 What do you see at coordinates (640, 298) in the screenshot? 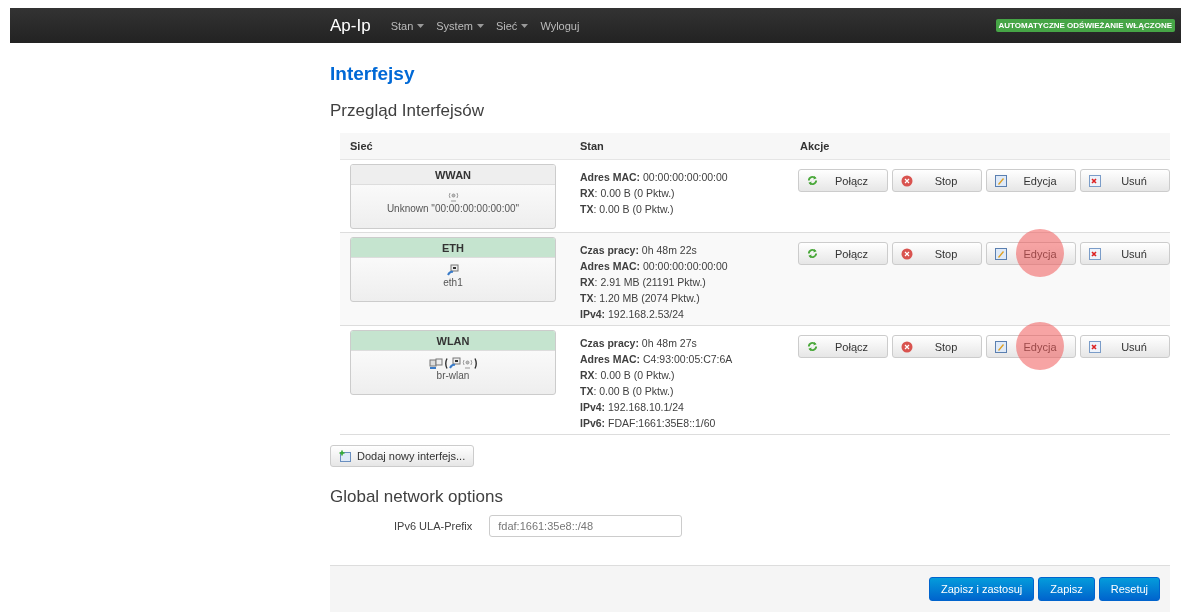
I see `status-line: TX: 1.20 MB (2074 Pktw.)` at bounding box center [640, 298].